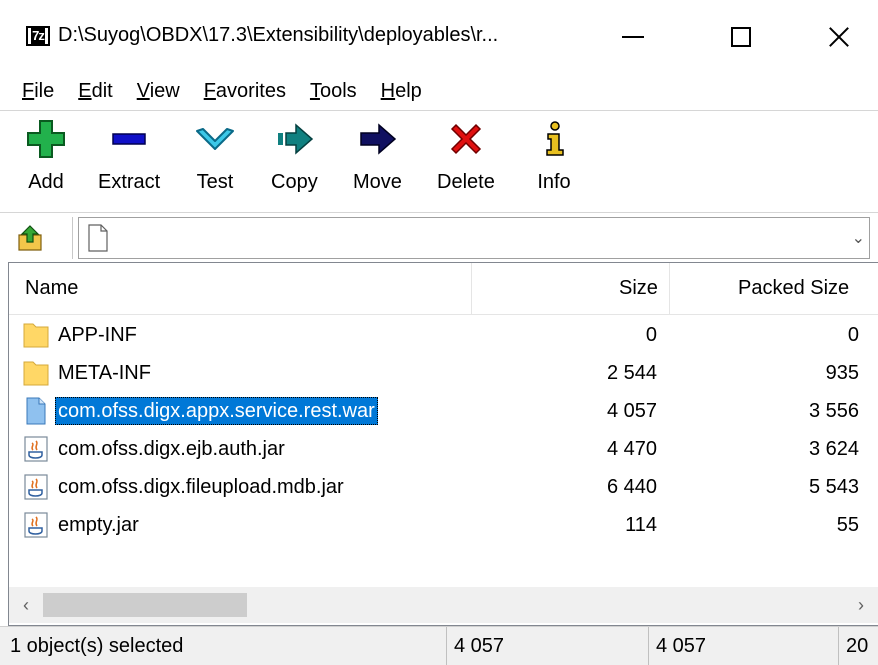  I want to click on copy-label: Copy, so click(294, 182).